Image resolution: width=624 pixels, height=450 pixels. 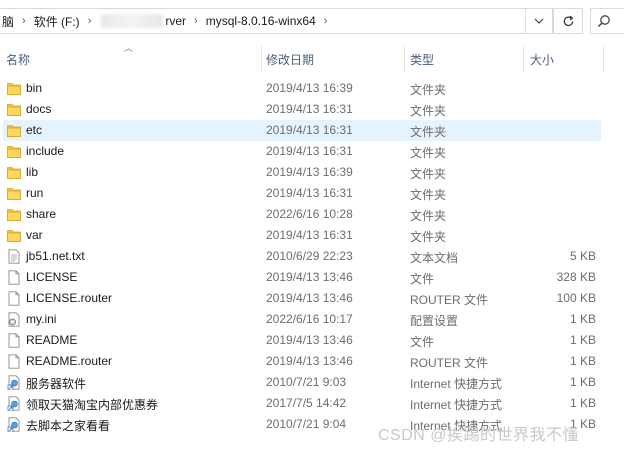 What do you see at coordinates (132, 21) in the screenshot?
I see `redacted-breadcrumb` at bounding box center [132, 21].